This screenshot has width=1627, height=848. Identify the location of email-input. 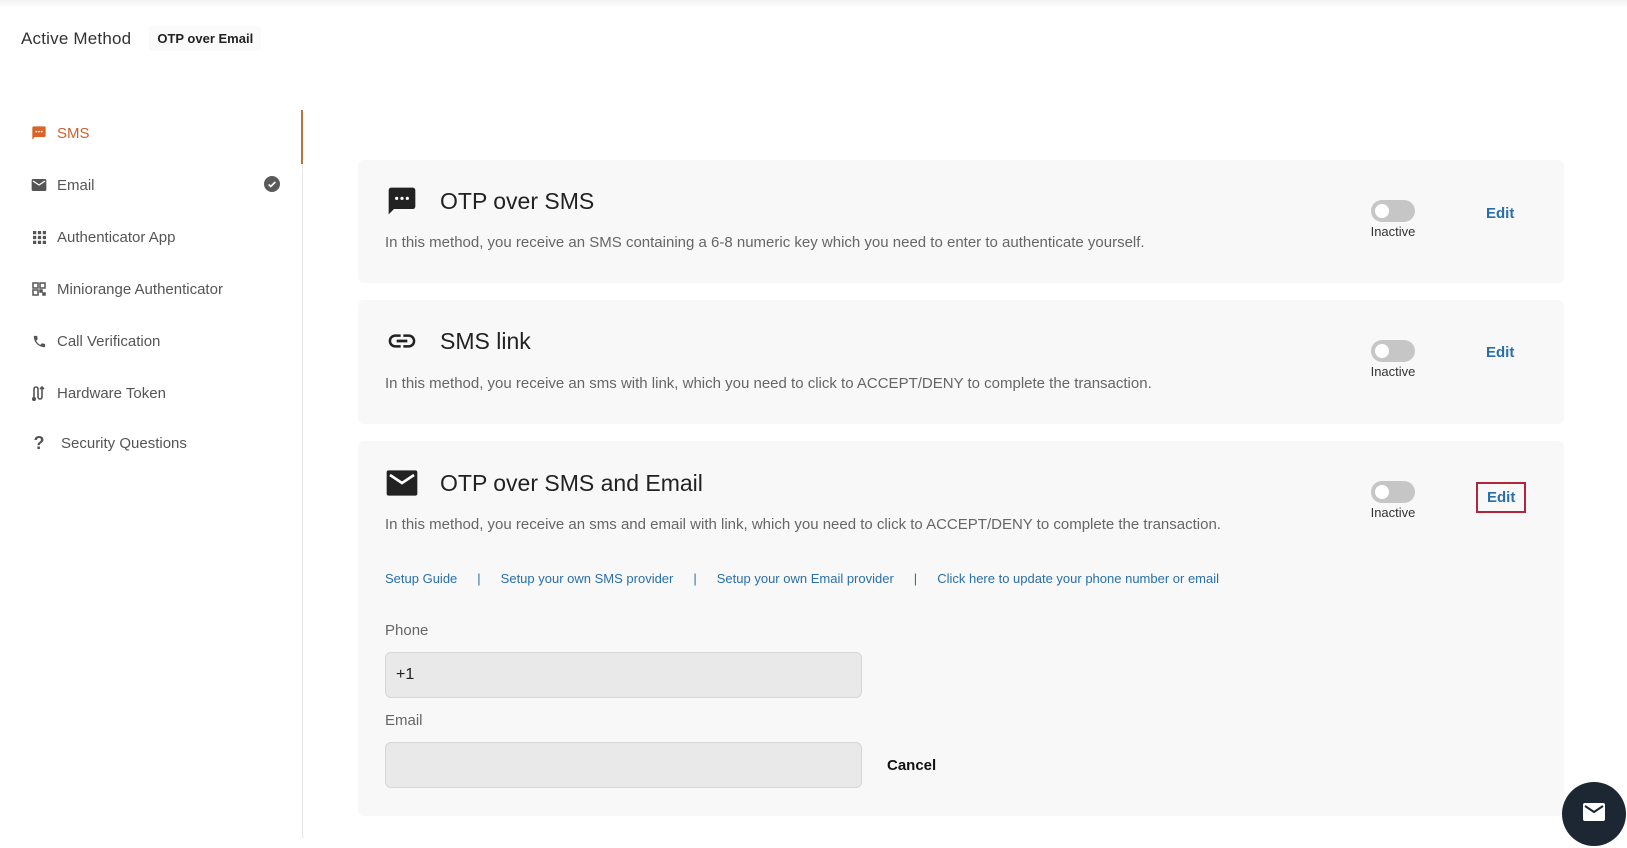
(623, 765).